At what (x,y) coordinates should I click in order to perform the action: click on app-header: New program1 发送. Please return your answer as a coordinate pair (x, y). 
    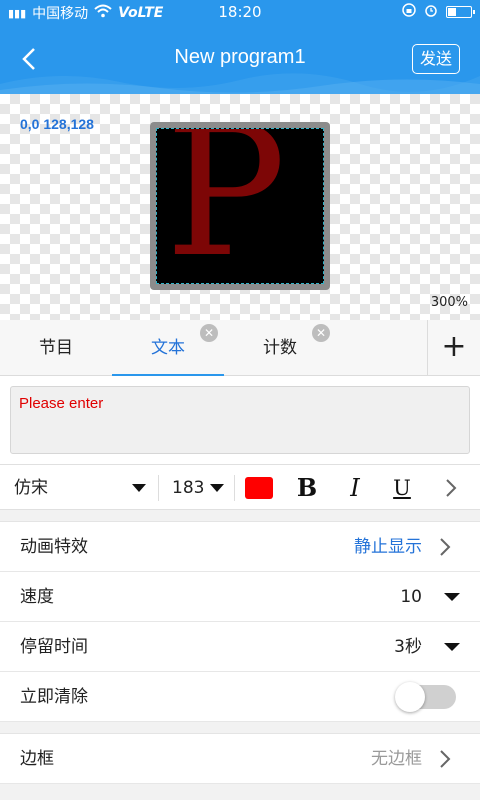
    Looking at the image, I should click on (240, 59).